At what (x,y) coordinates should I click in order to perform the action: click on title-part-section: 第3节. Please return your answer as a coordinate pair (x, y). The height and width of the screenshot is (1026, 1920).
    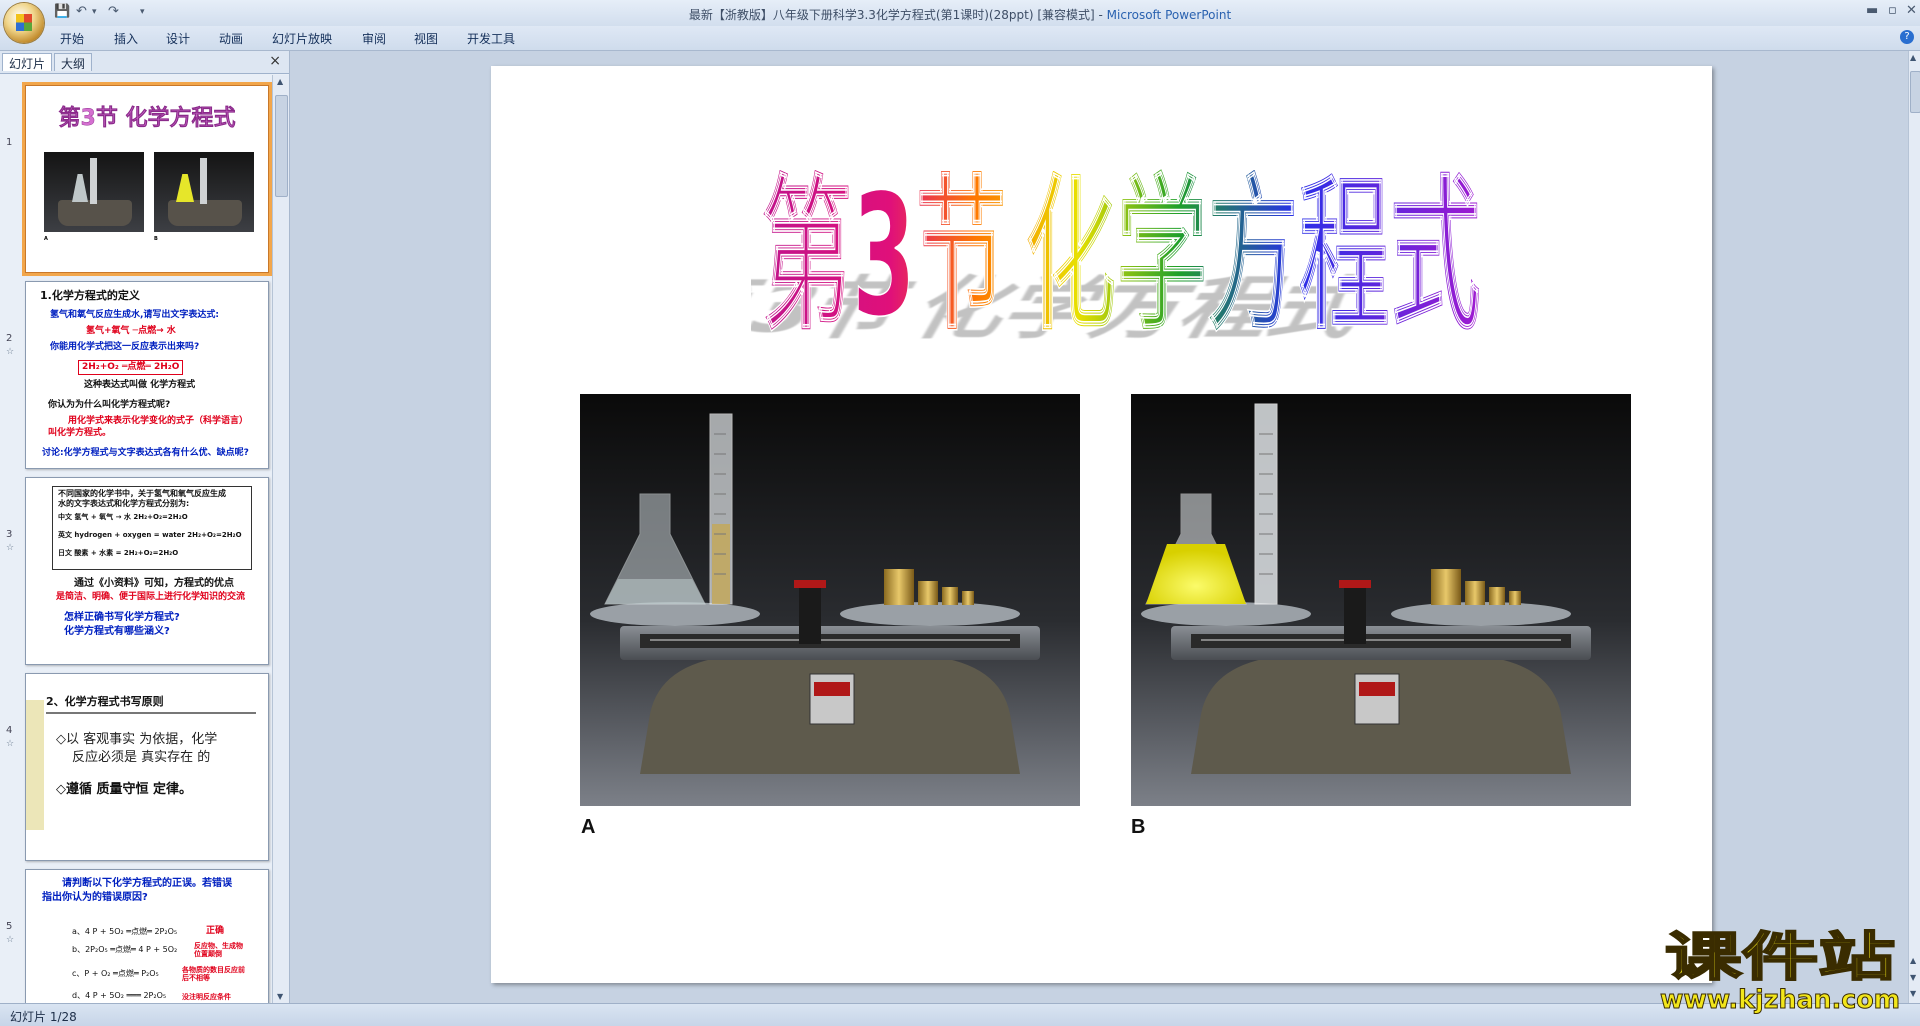
    Looking at the image, I should click on (884, 256).